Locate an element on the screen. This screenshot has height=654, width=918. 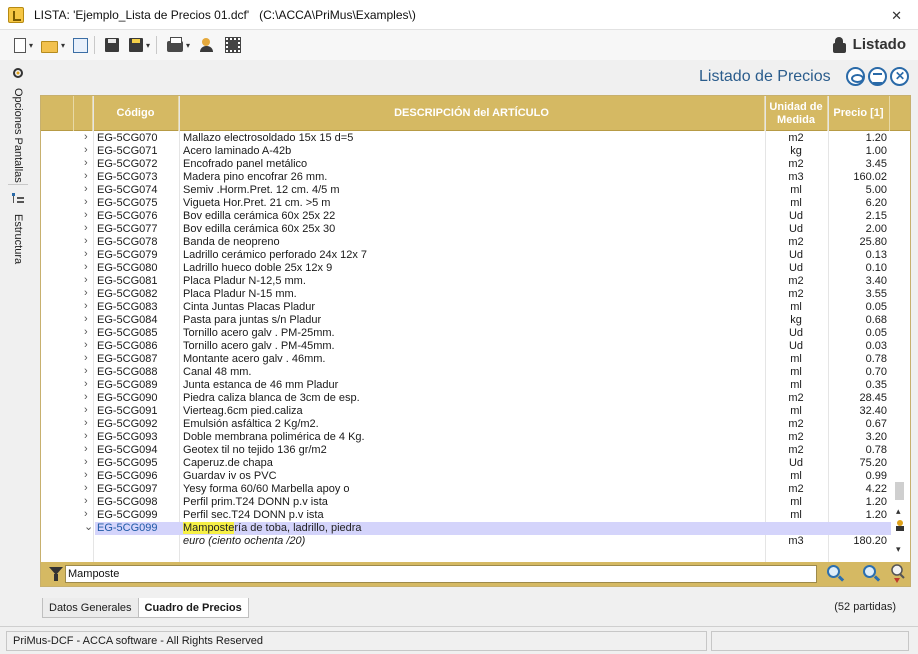
table-row: › EG-5CG071 Acero laminado A-42b kg 1.00 is located at coordinates (475, 151).